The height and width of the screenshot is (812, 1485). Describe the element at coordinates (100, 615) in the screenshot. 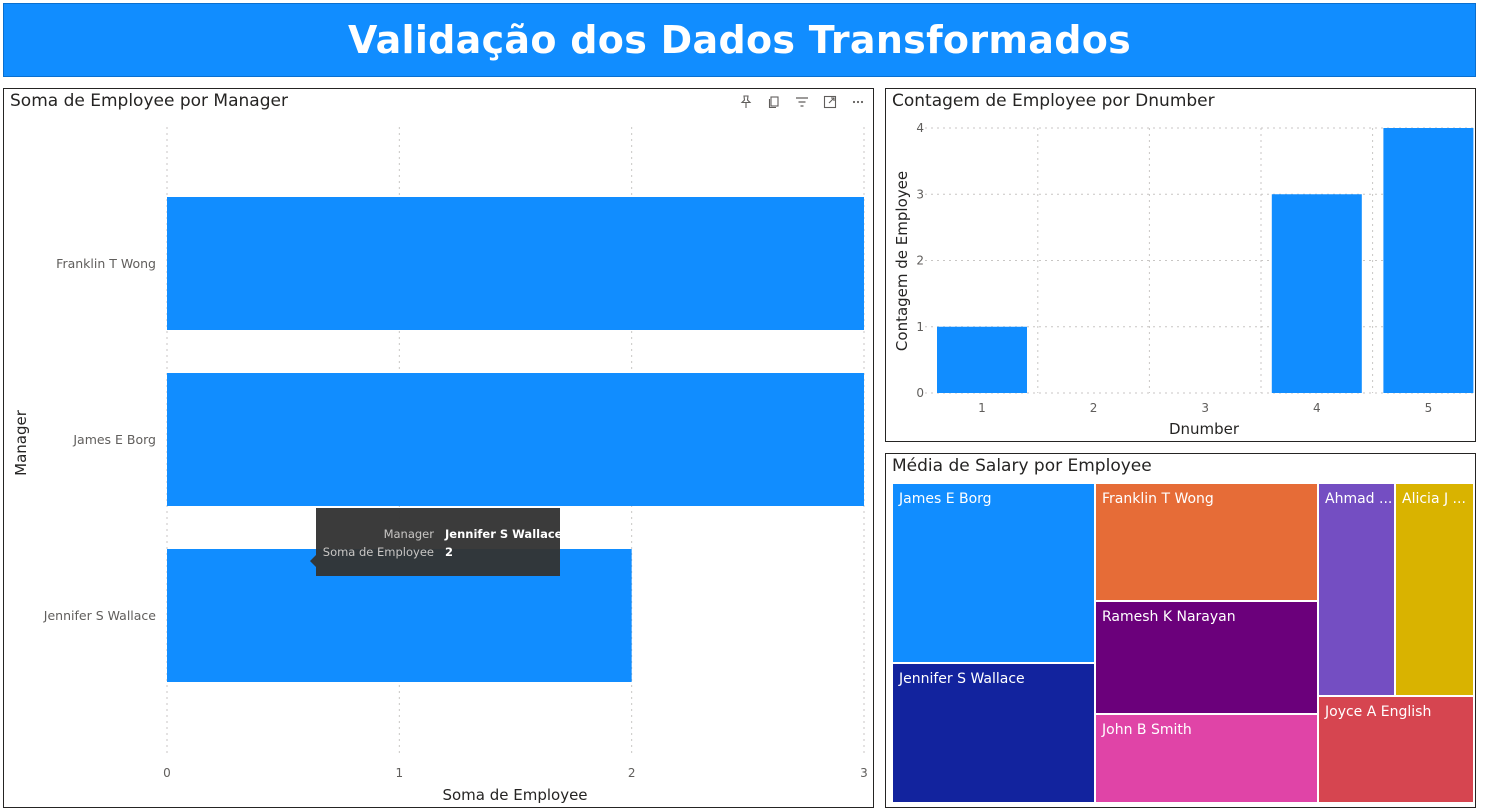

I see `manager-category-label: Jennifer S Wallace` at that location.